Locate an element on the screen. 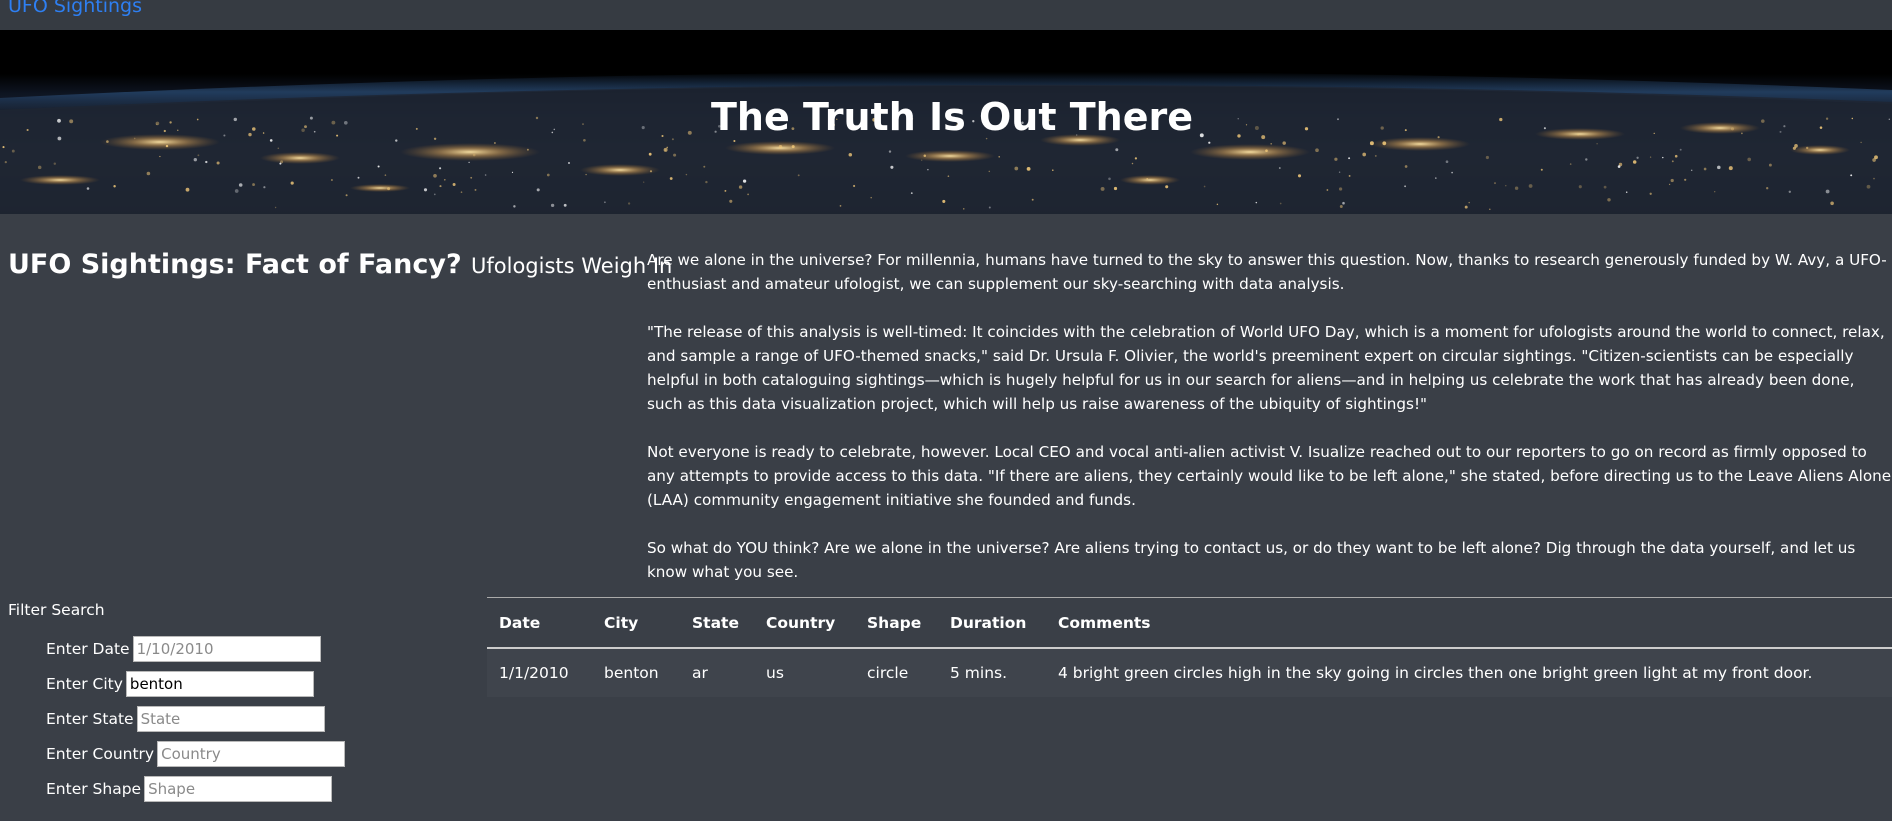 The image size is (1892, 821). hero-title: The Truth Is Out There is located at coordinates (952, 117).